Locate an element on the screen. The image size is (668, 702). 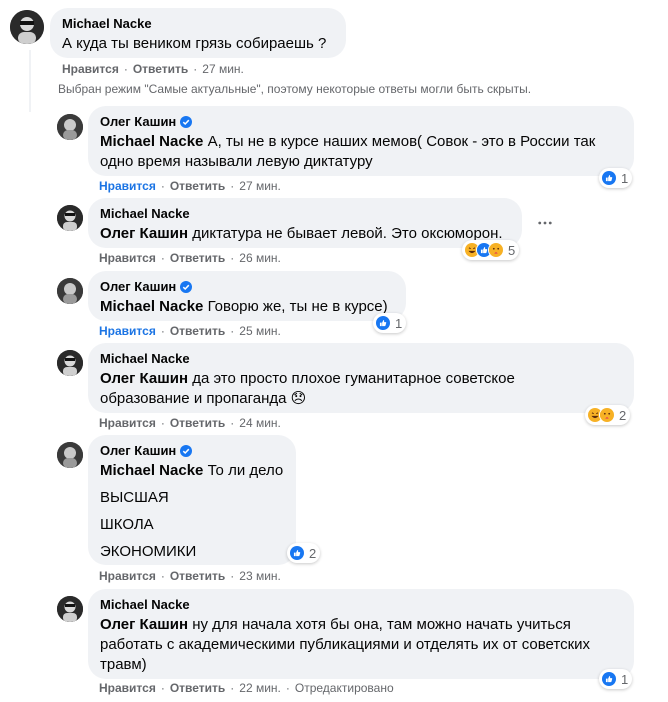
comment-actions: Нравится · Ответить · 26 мин. is located at coordinates (190, 258).